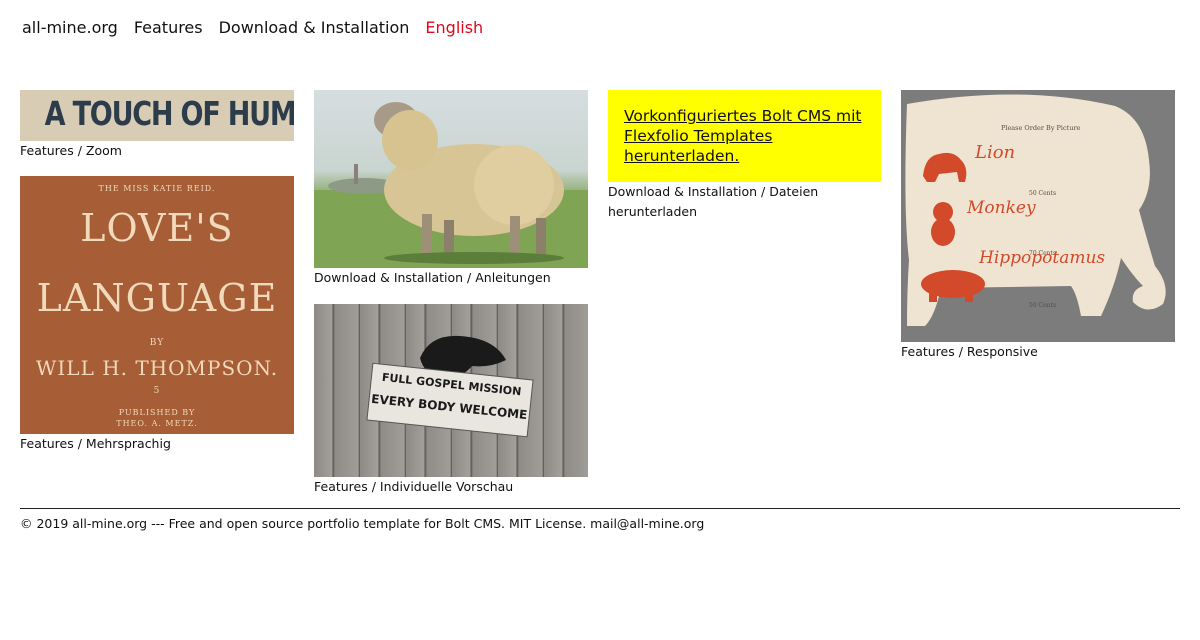 This screenshot has width=1200, height=640. Describe the element at coordinates (945, 167) in the screenshot. I see `lion-icon` at that location.